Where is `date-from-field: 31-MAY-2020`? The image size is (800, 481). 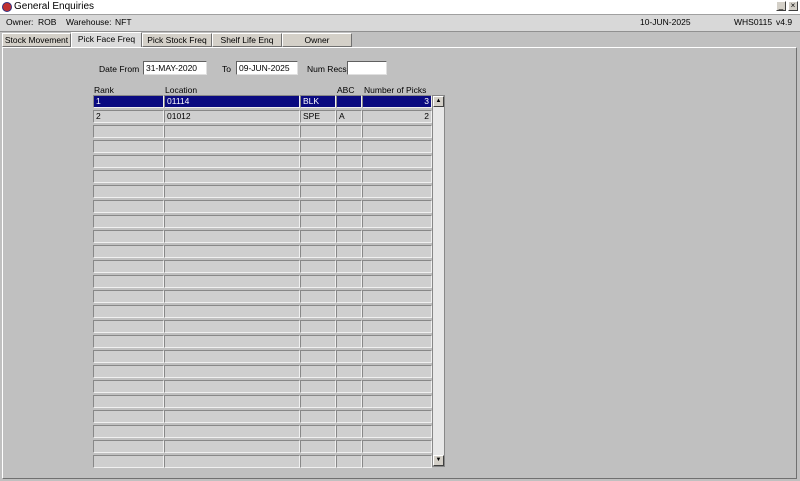
date-from-field: 31-MAY-2020 is located at coordinates (175, 68).